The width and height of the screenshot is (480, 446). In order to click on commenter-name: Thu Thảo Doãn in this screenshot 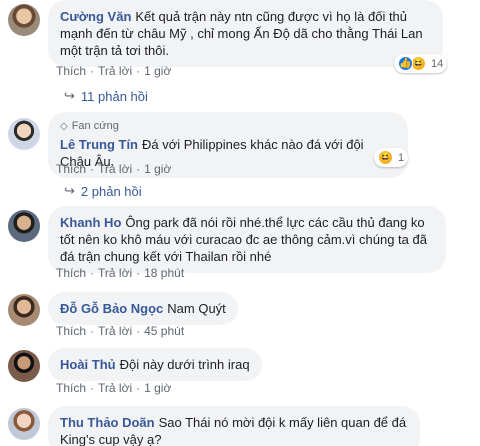, I will do `click(107, 422)`.